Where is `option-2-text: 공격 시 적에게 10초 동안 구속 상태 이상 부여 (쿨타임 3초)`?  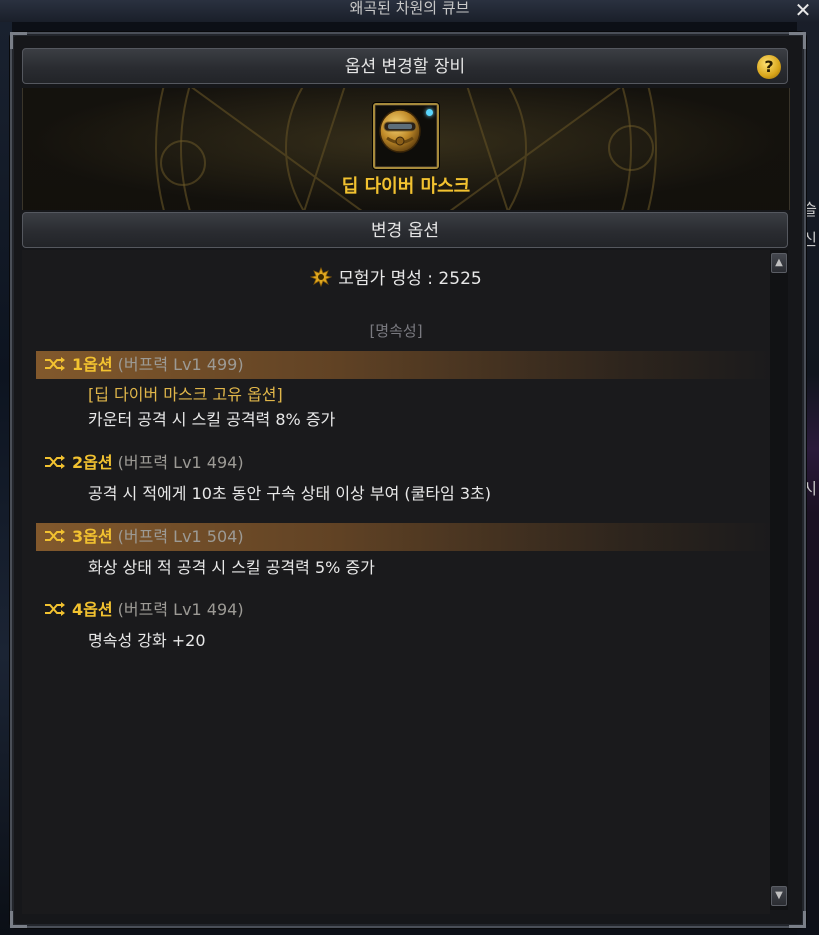 option-2-text: 공격 시 적에게 10초 동안 구속 상태 이상 부여 (쿨타임 3초) is located at coordinates (290, 493).